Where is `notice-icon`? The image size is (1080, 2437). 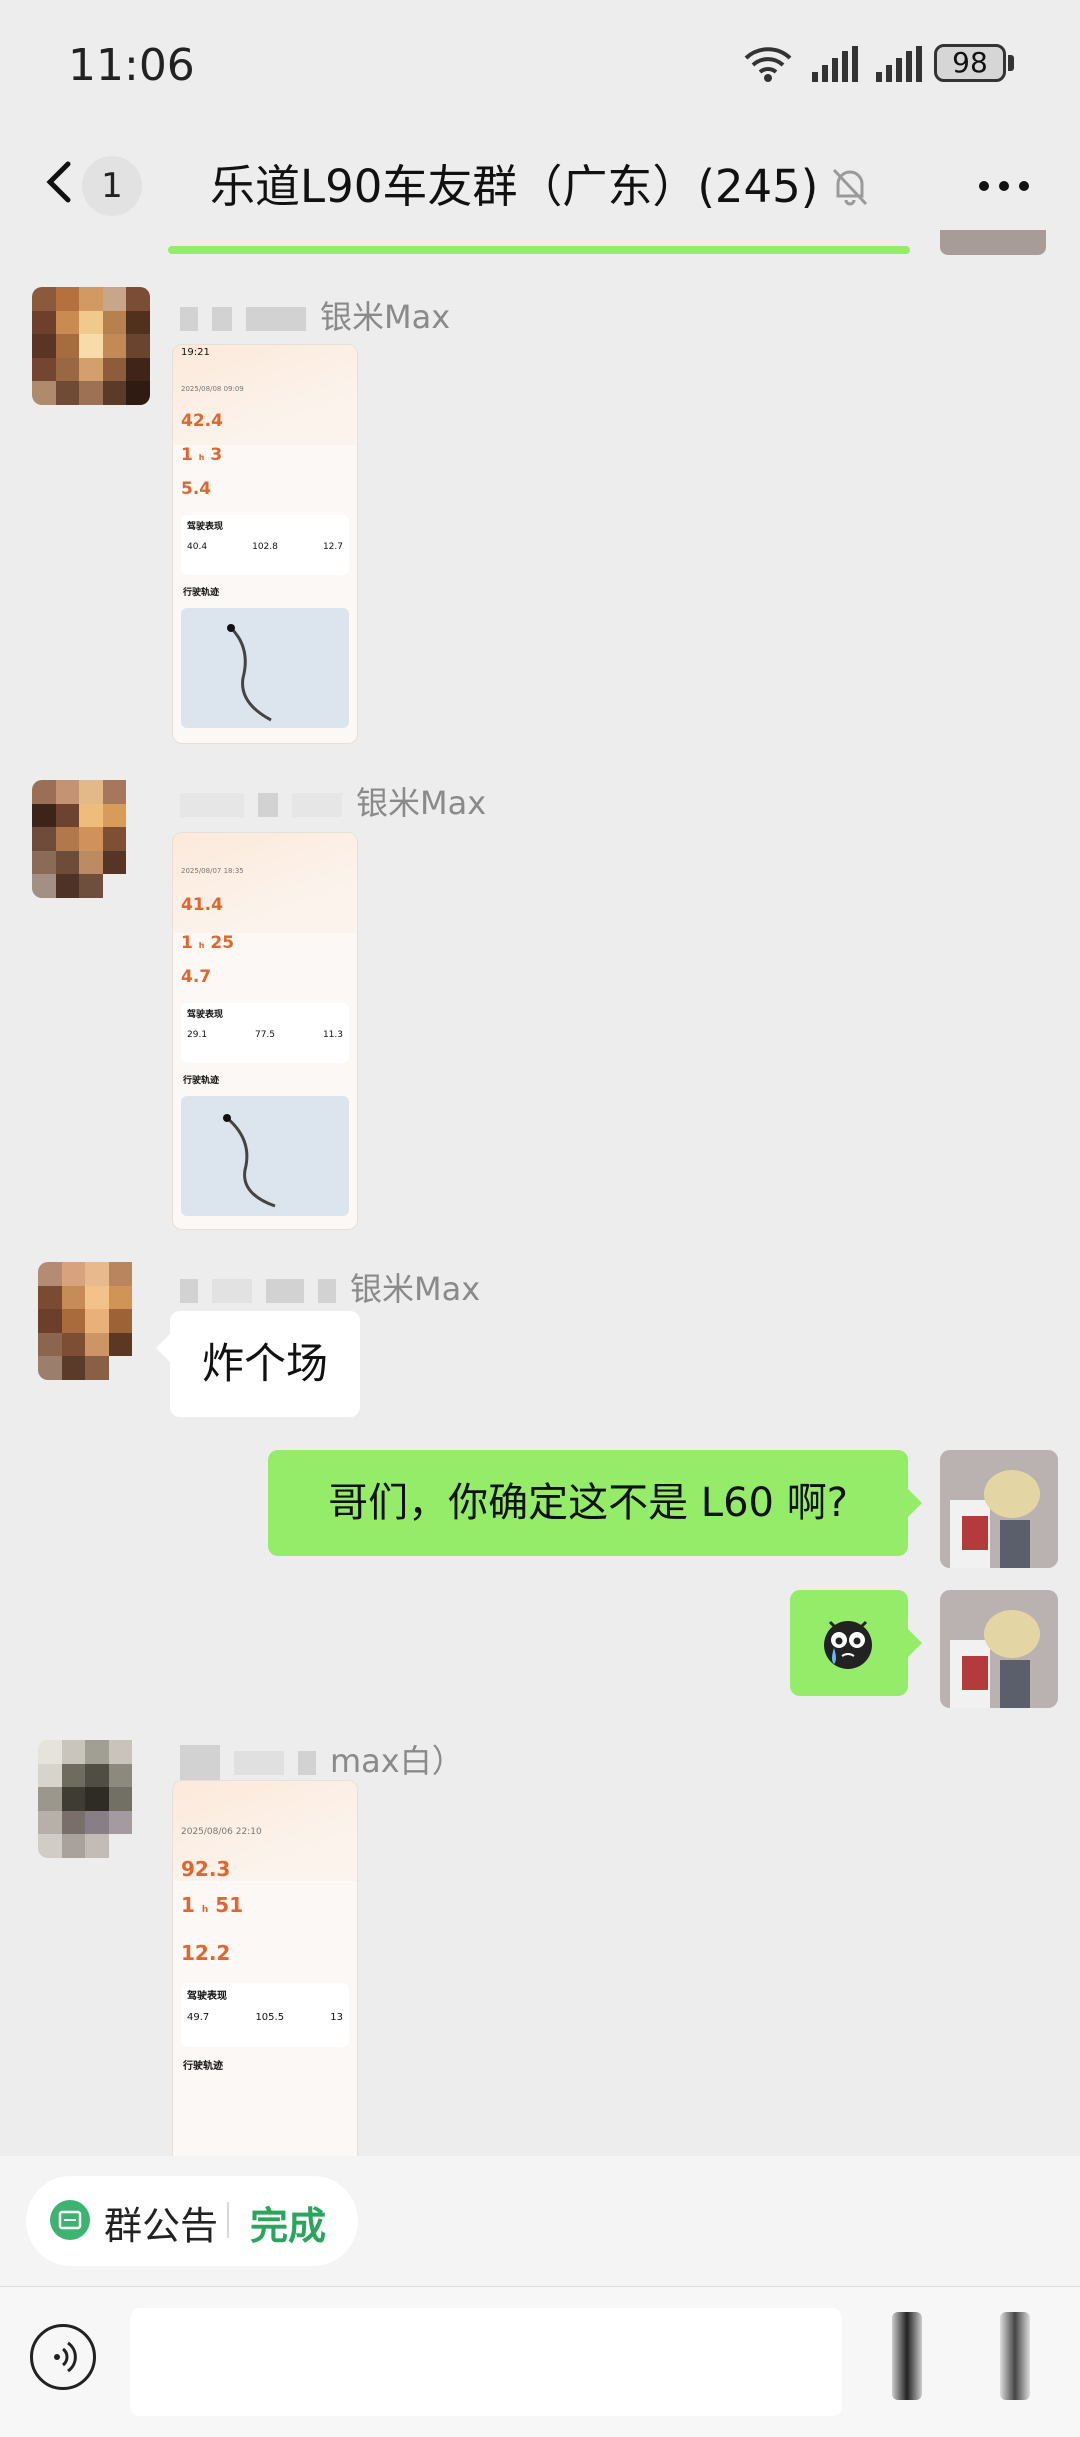
notice-icon is located at coordinates (70, 2220).